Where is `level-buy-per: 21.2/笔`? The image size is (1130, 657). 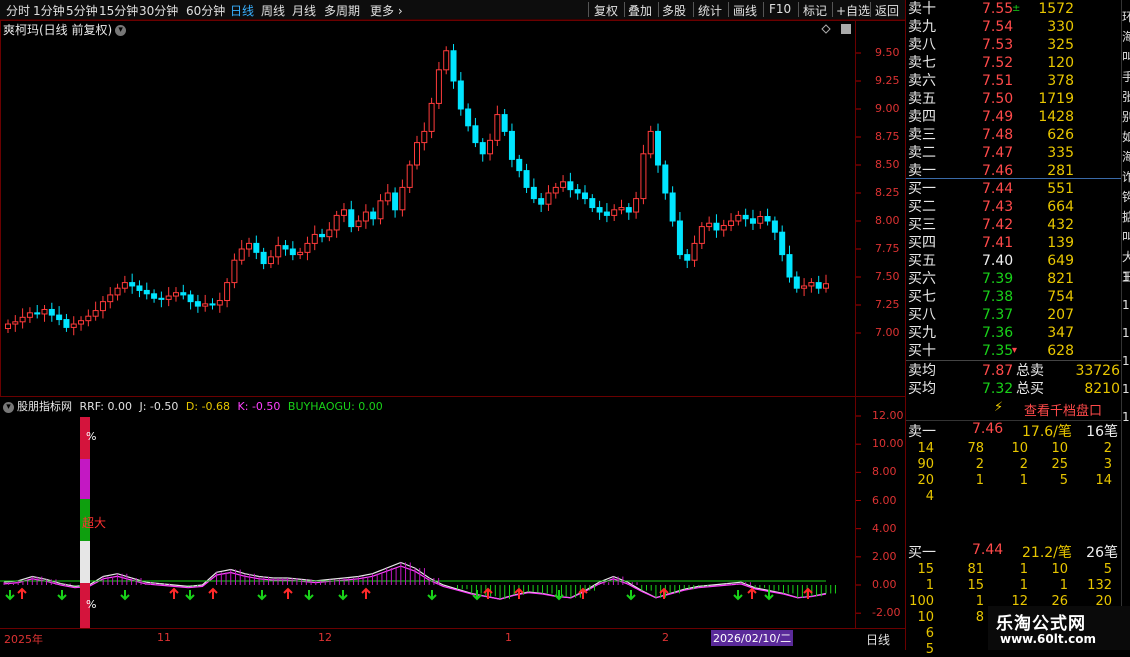
level-buy-per: 21.2/笔 is located at coordinates (1047, 553).